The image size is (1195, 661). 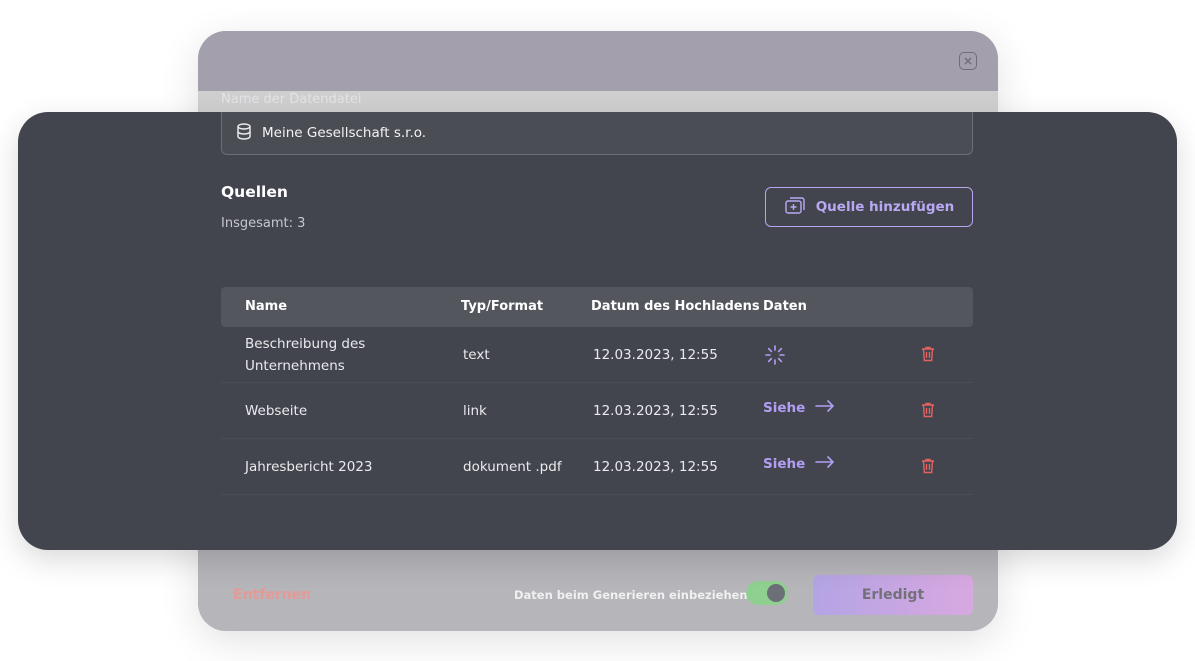 What do you see at coordinates (272, 595) in the screenshot?
I see `remove-button: Entfernen` at bounding box center [272, 595].